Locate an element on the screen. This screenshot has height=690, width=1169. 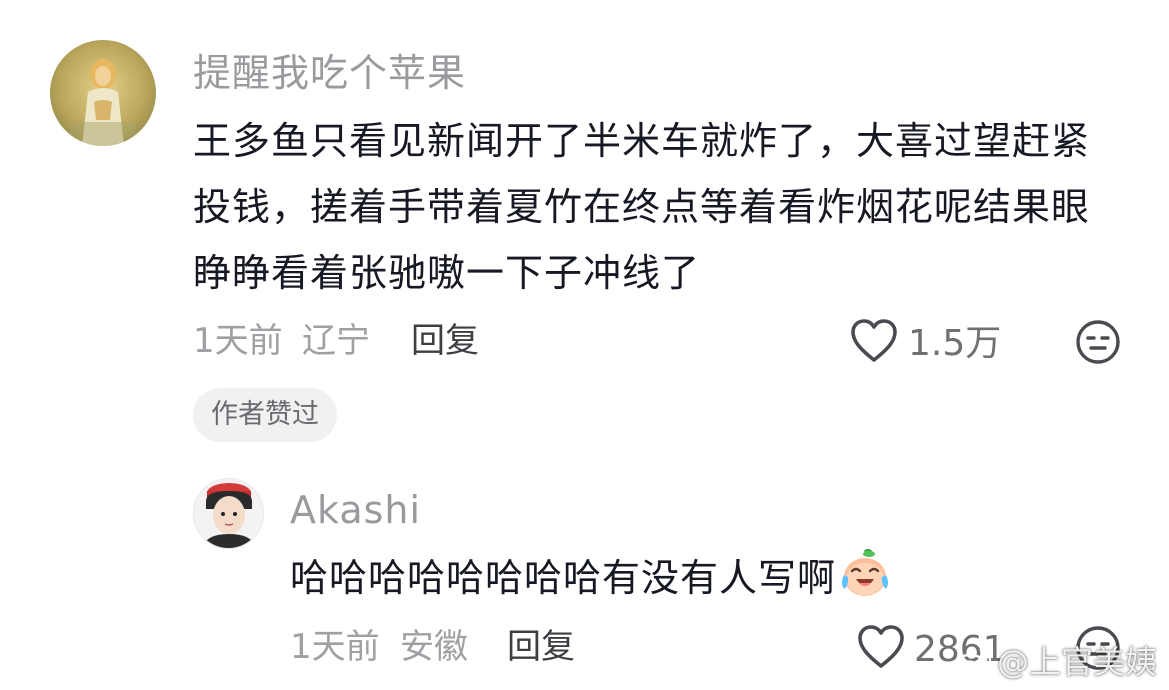
crying-laughing-emoji-icon is located at coordinates (865, 573).